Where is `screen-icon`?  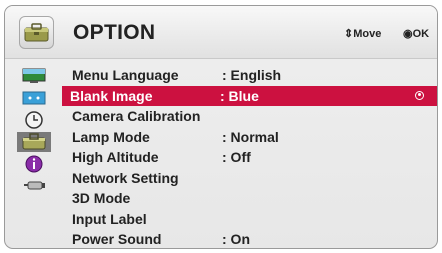 screen-icon is located at coordinates (34, 98).